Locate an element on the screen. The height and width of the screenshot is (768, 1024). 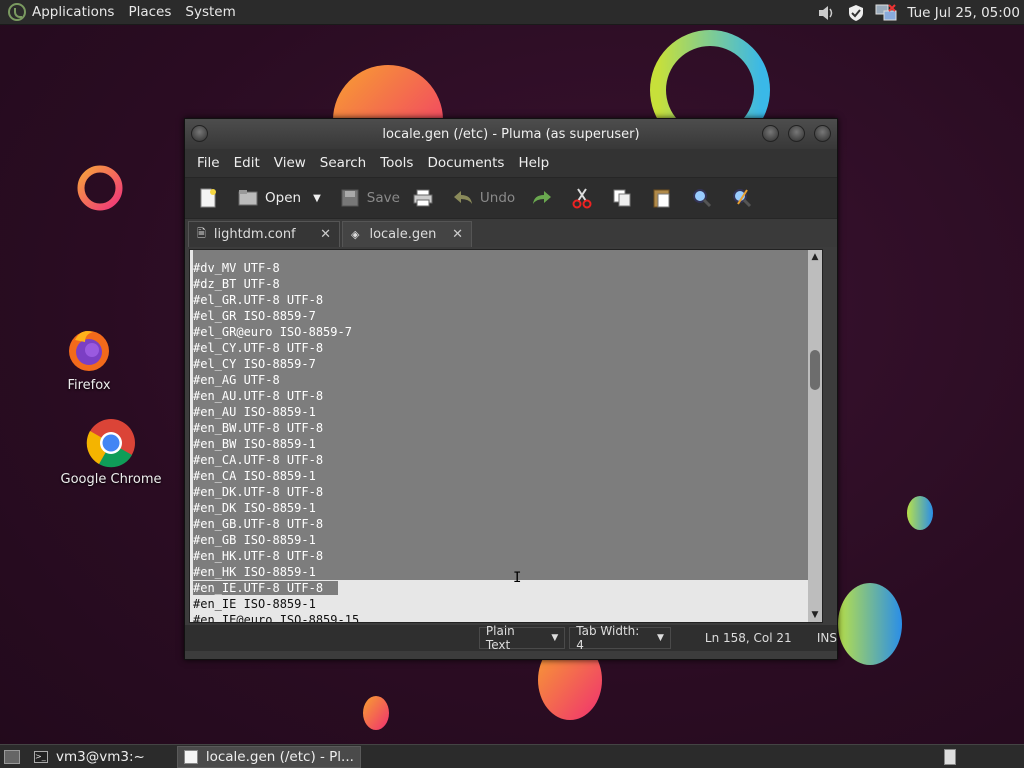
redo-icon is located at coordinates (542, 198).